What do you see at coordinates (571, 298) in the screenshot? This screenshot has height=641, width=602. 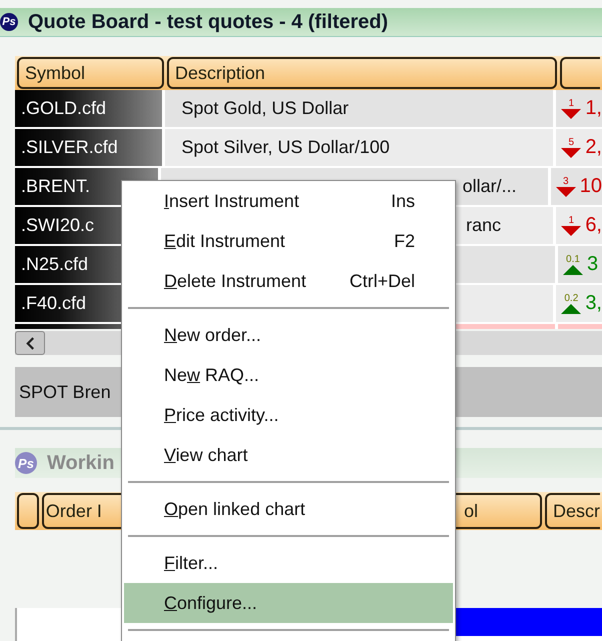 I see `tick-step: 0.2` at bounding box center [571, 298].